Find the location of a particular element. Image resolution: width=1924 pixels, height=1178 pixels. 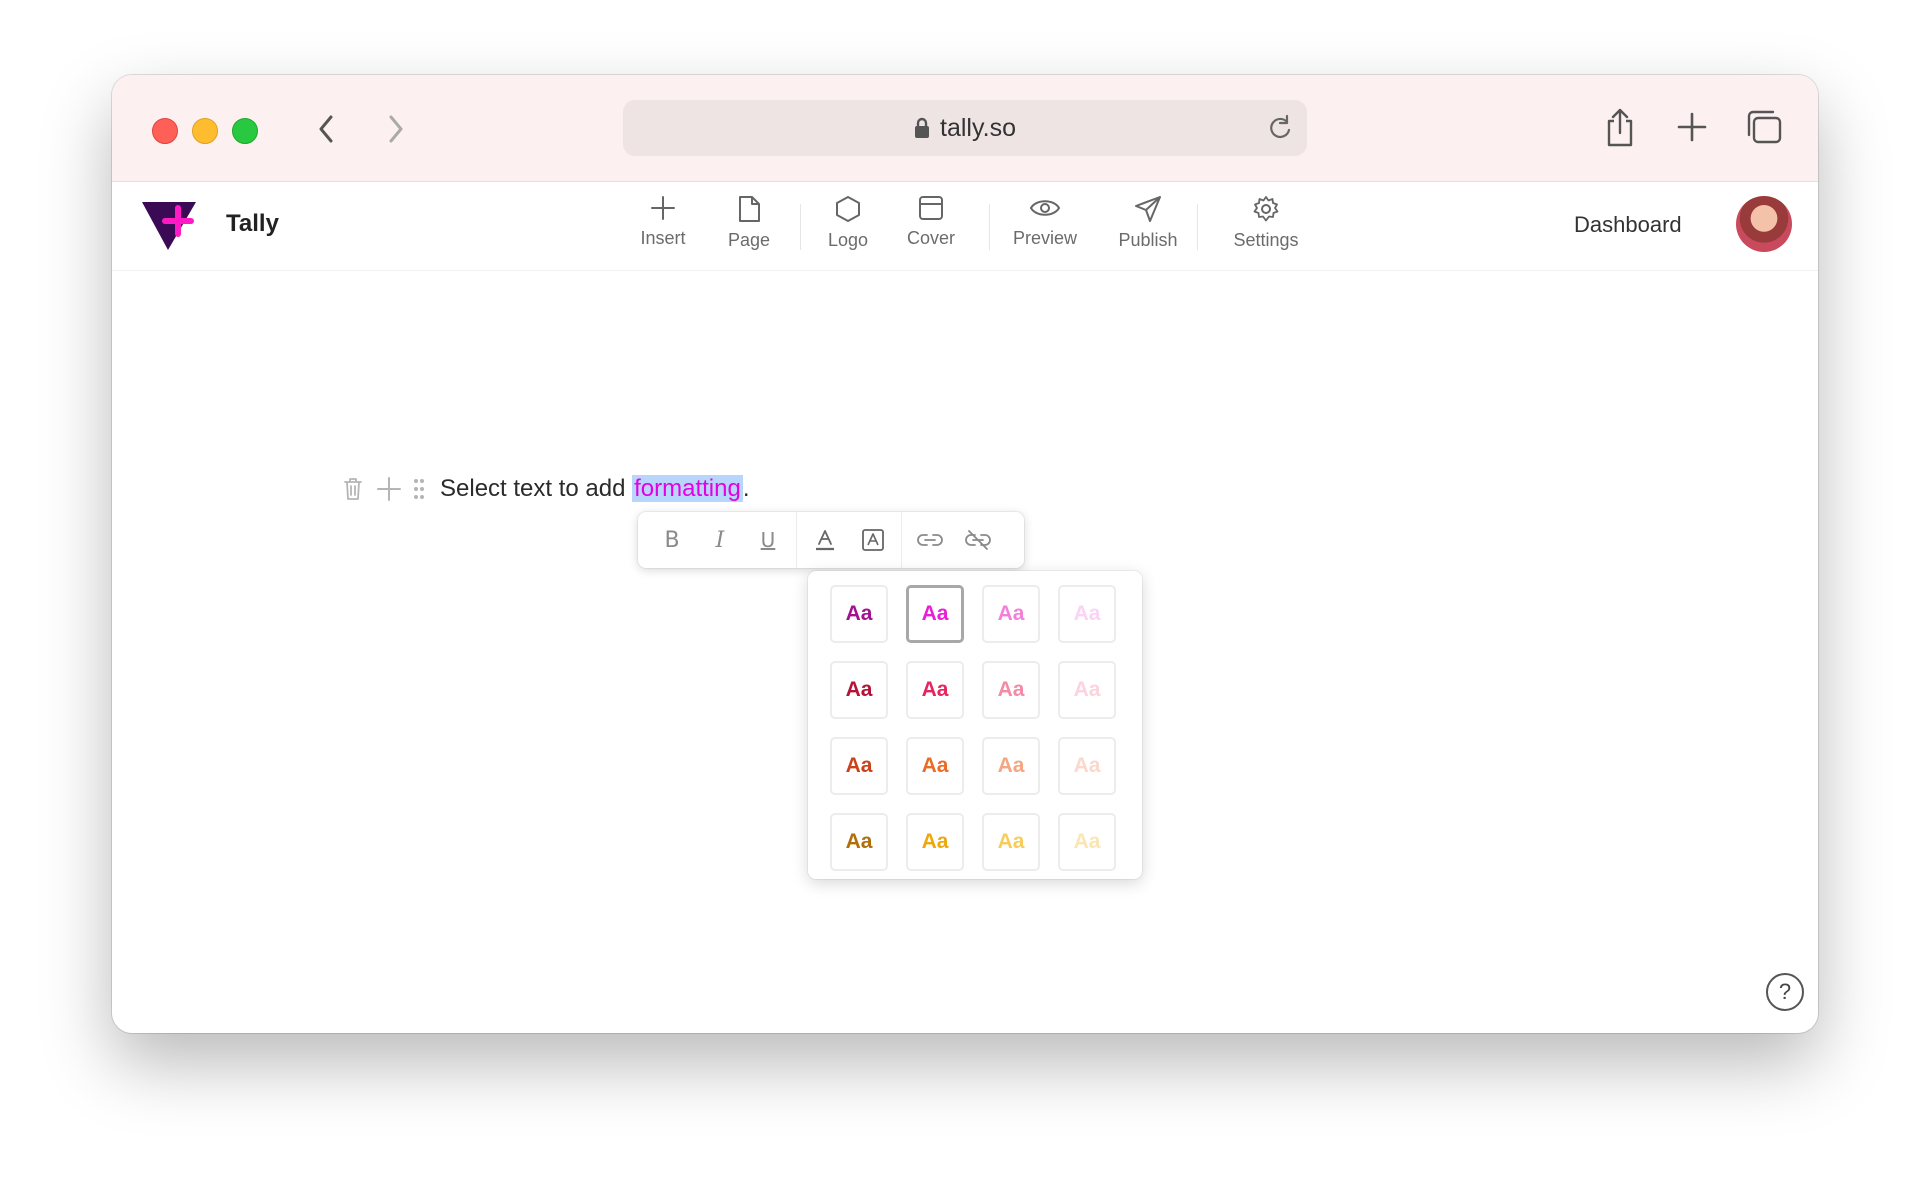

back-button is located at coordinates (326, 129).